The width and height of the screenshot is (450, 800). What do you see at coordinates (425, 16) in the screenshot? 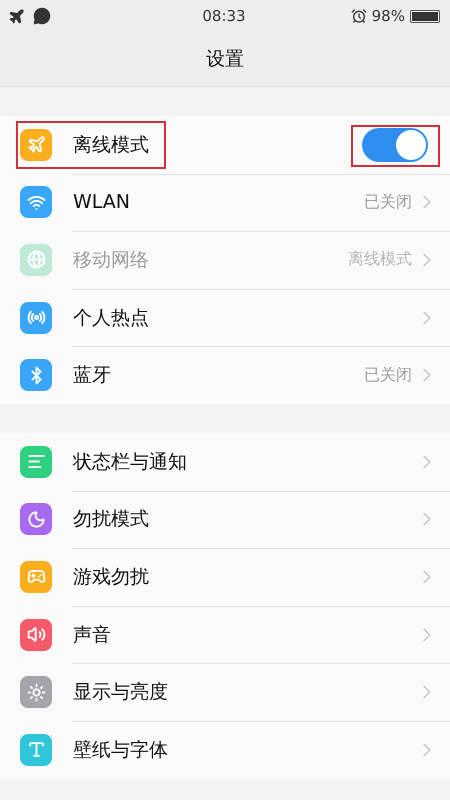
I see `battery-icon` at bounding box center [425, 16].